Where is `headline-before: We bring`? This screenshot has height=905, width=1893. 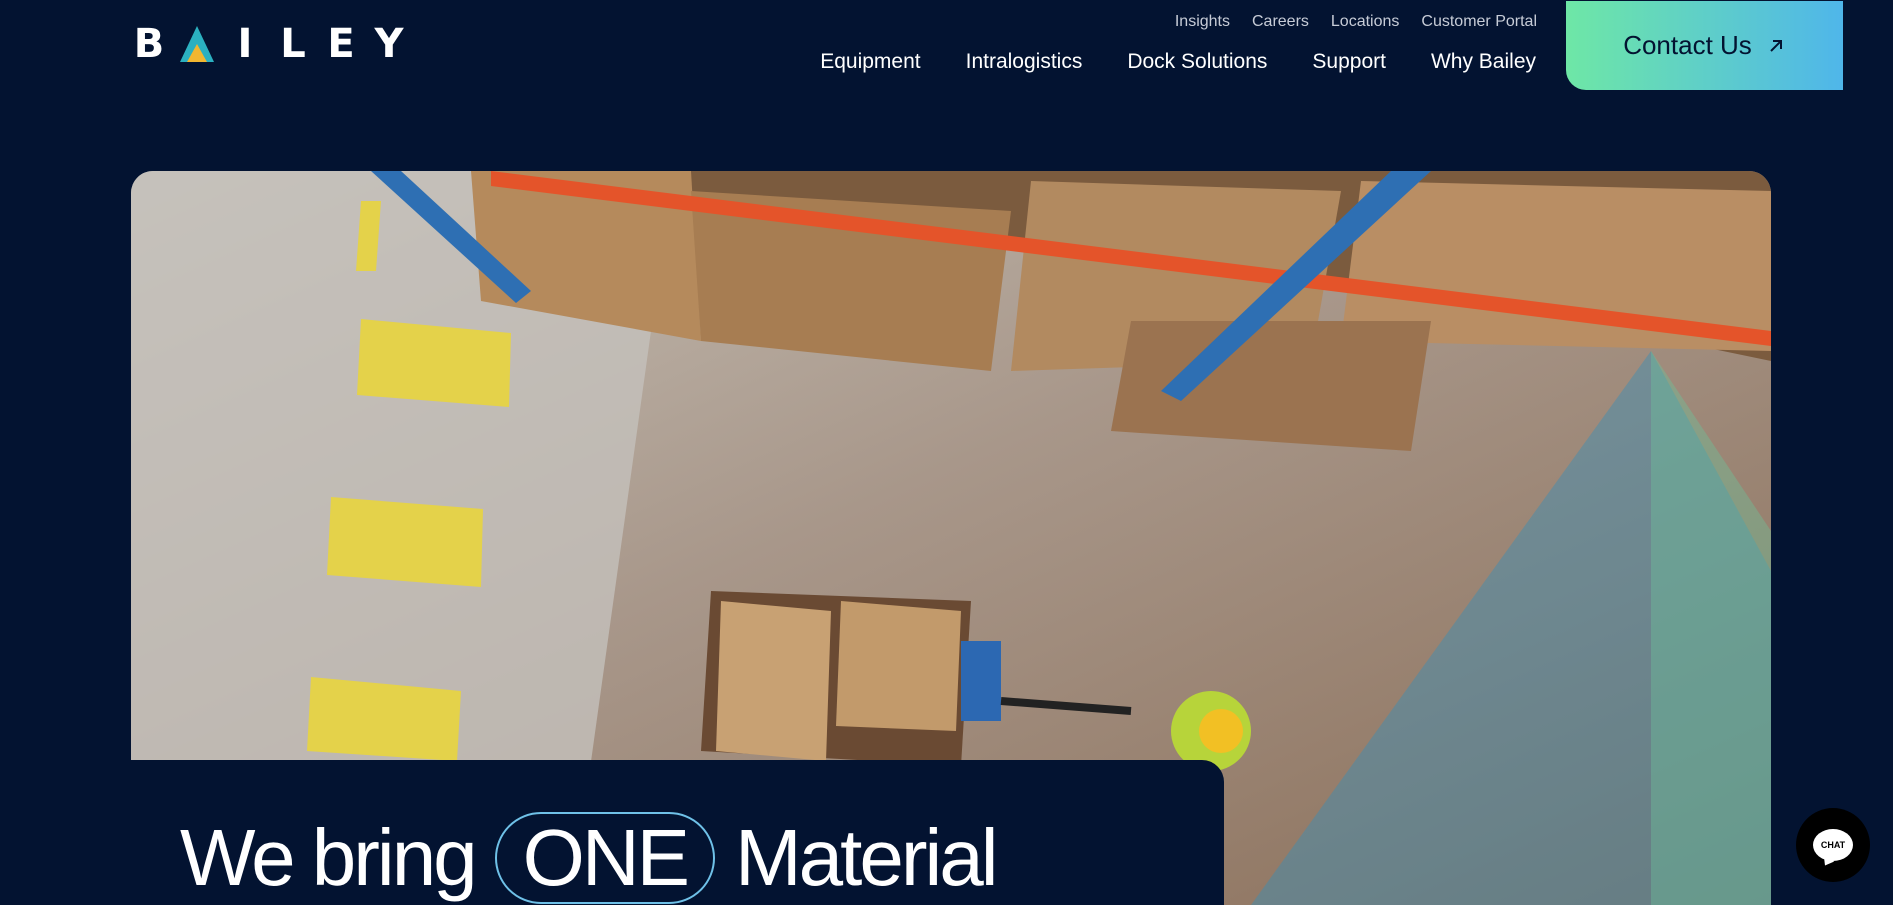
headline-before: We bring is located at coordinates (329, 857).